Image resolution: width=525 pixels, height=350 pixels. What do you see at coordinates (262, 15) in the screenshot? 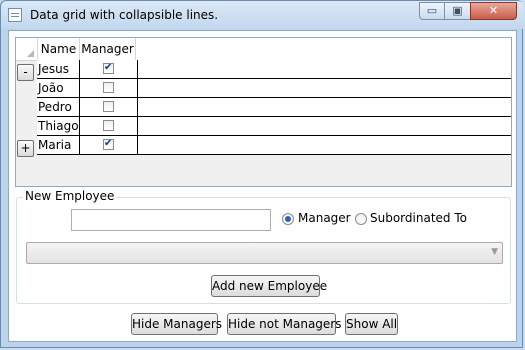
I see `title-bar: Data grid with collapsible lines. ▭ ▣ ✕` at bounding box center [262, 15].